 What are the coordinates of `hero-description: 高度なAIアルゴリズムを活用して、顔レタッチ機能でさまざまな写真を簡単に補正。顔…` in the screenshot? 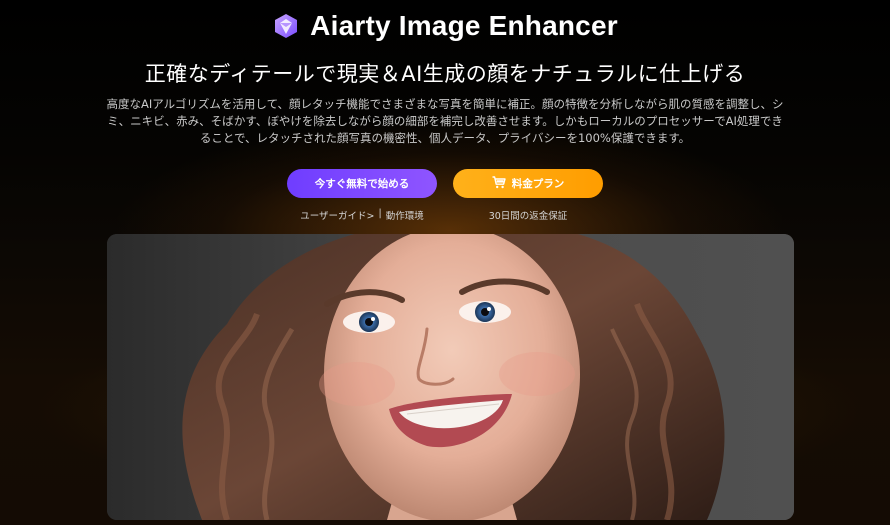 It's located at (445, 121).